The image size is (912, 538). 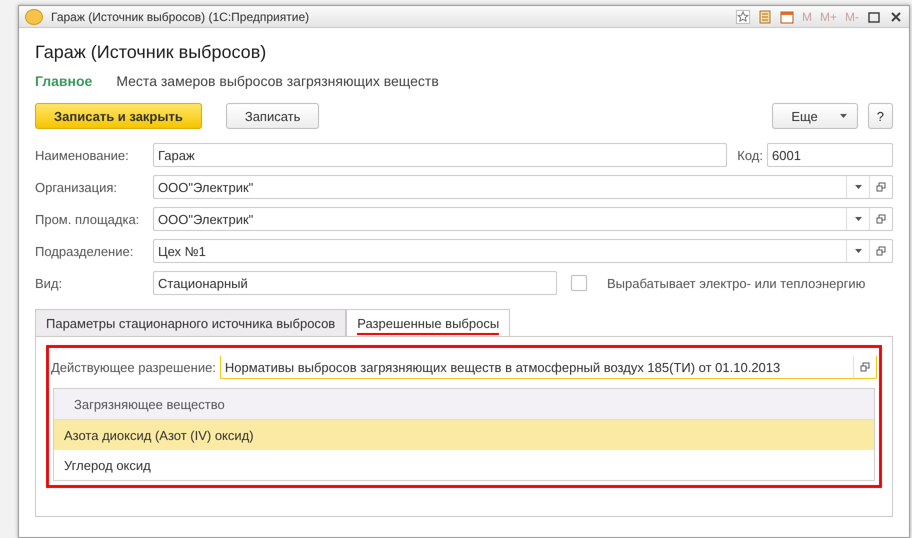 I want to click on nav-link: Главное, so click(x=63, y=81).